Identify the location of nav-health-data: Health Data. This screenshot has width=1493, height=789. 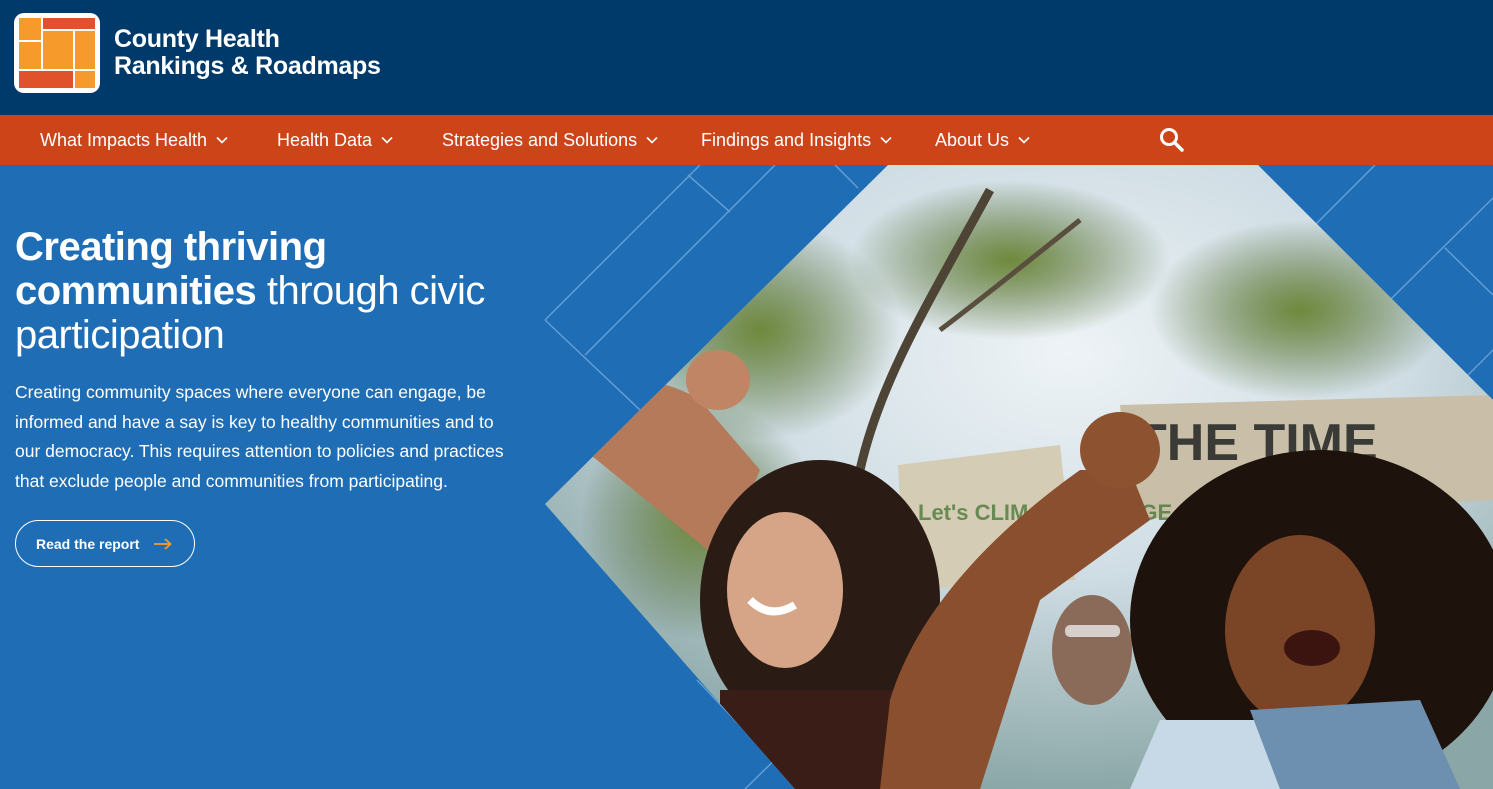
(335, 140).